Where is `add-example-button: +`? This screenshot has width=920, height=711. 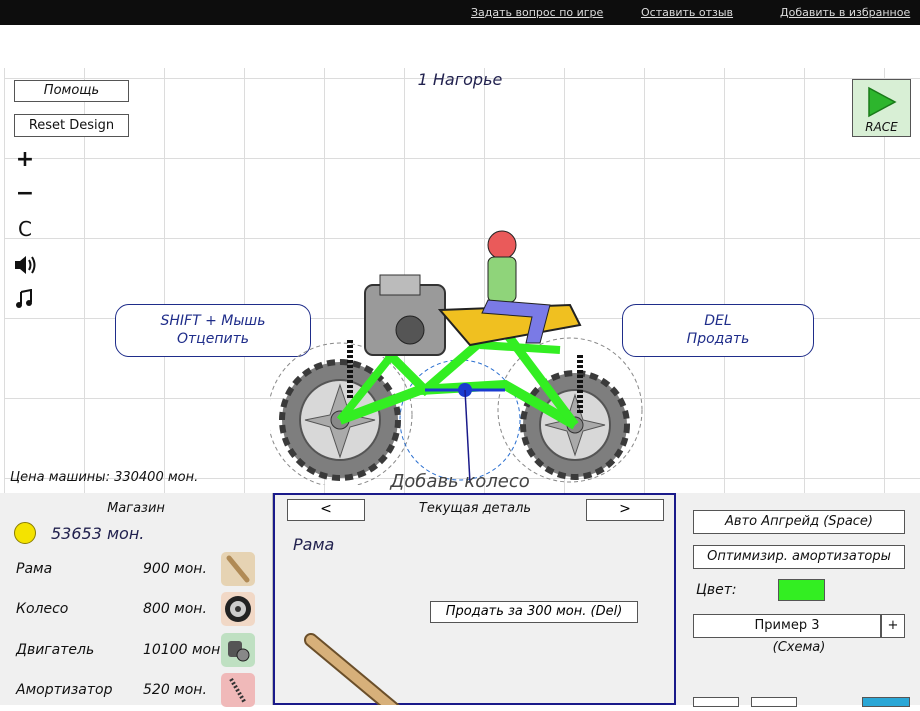
add-example-button: + is located at coordinates (893, 626).